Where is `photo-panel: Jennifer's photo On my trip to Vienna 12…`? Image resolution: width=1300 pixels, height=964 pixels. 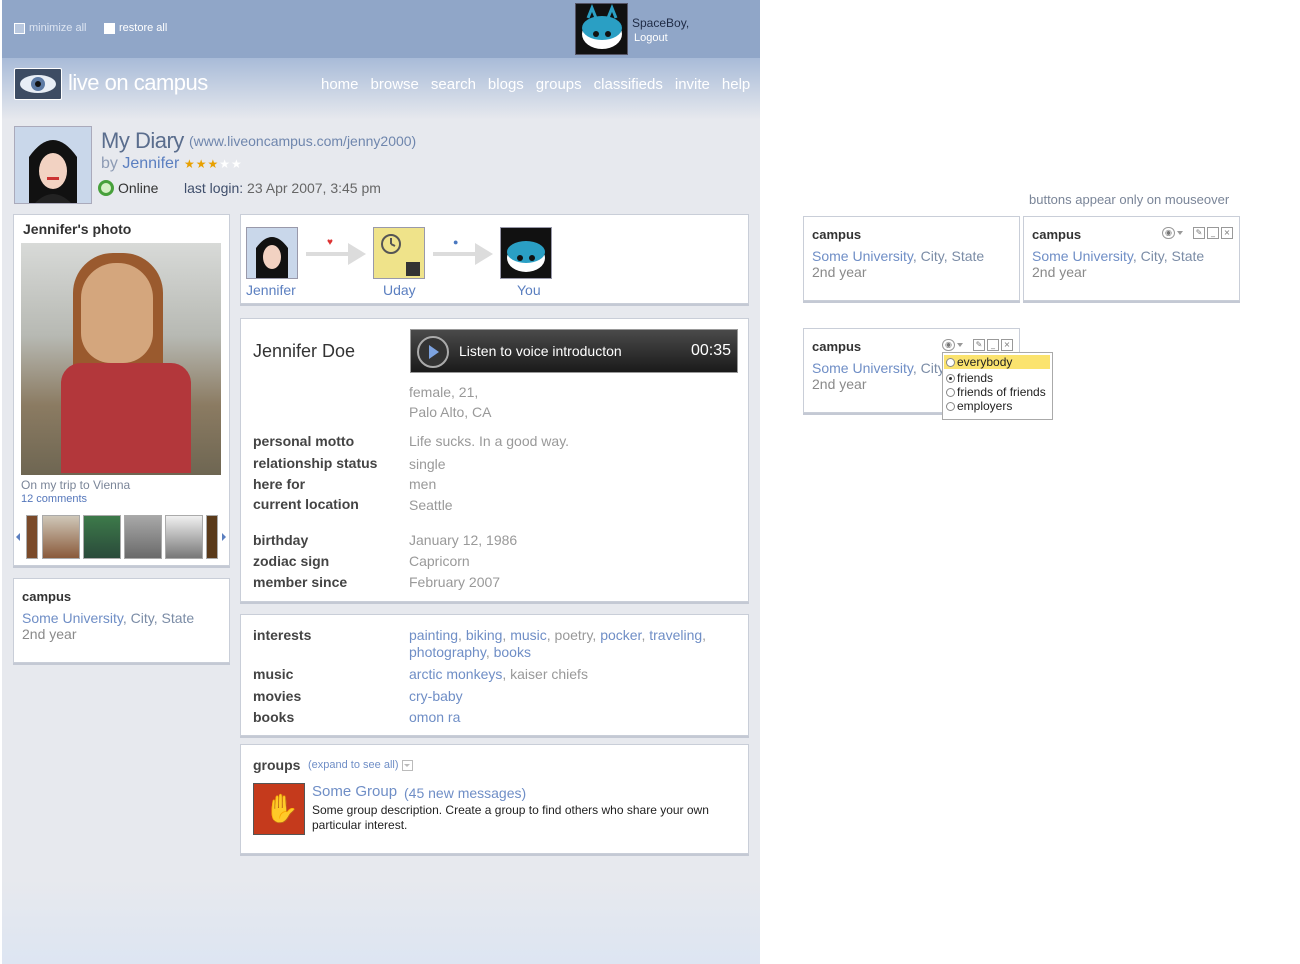
photo-panel: Jennifer's photo On my trip to Vienna 12… is located at coordinates (121, 390).